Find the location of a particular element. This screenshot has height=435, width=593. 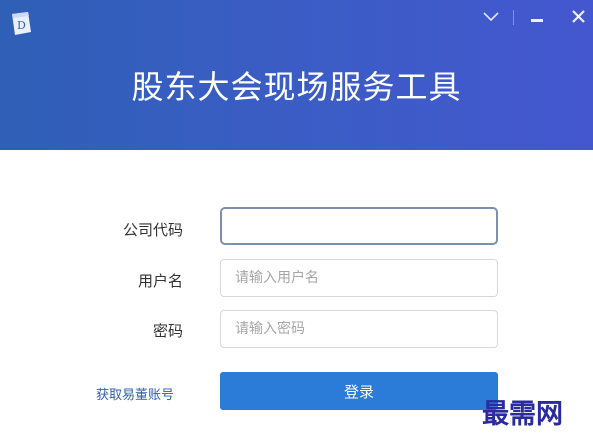

username-input is located at coordinates (359, 278).